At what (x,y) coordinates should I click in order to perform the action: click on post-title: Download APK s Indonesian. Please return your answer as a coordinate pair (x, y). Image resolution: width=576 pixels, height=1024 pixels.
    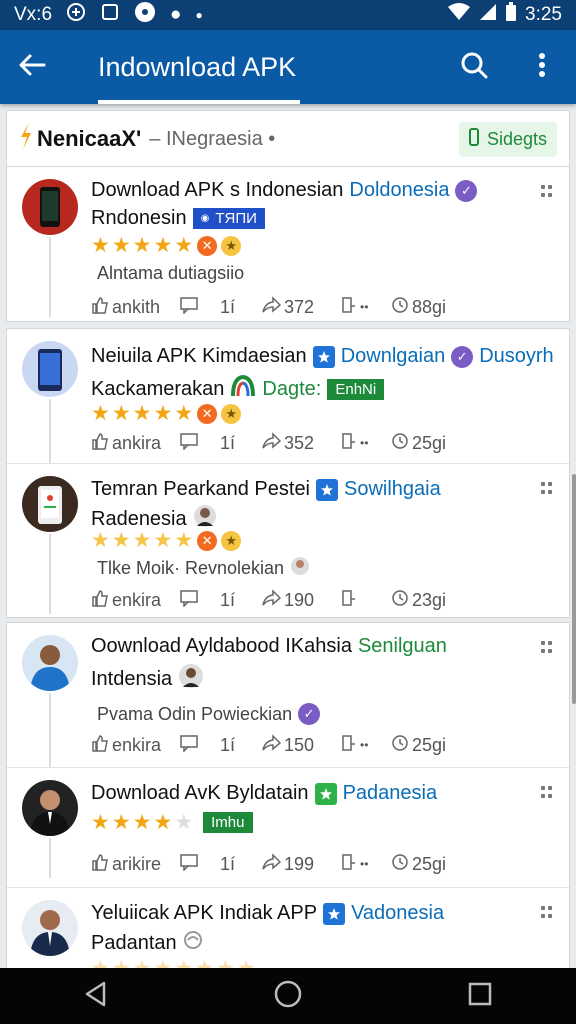
    Looking at the image, I should click on (217, 190).